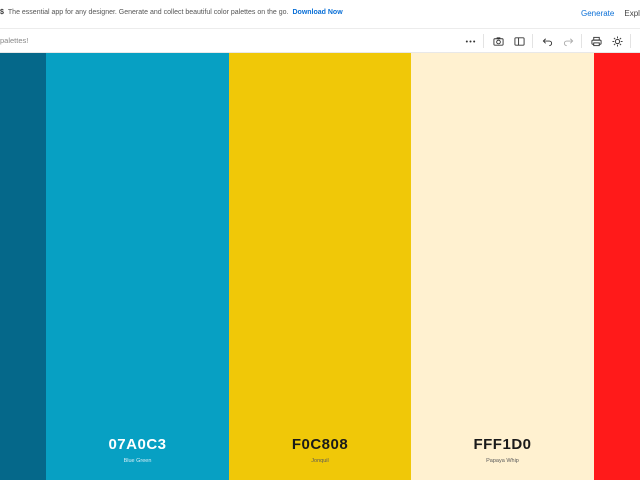 This screenshot has width=640, height=480. What do you see at coordinates (568, 41) in the screenshot?
I see `redo-icon` at bounding box center [568, 41].